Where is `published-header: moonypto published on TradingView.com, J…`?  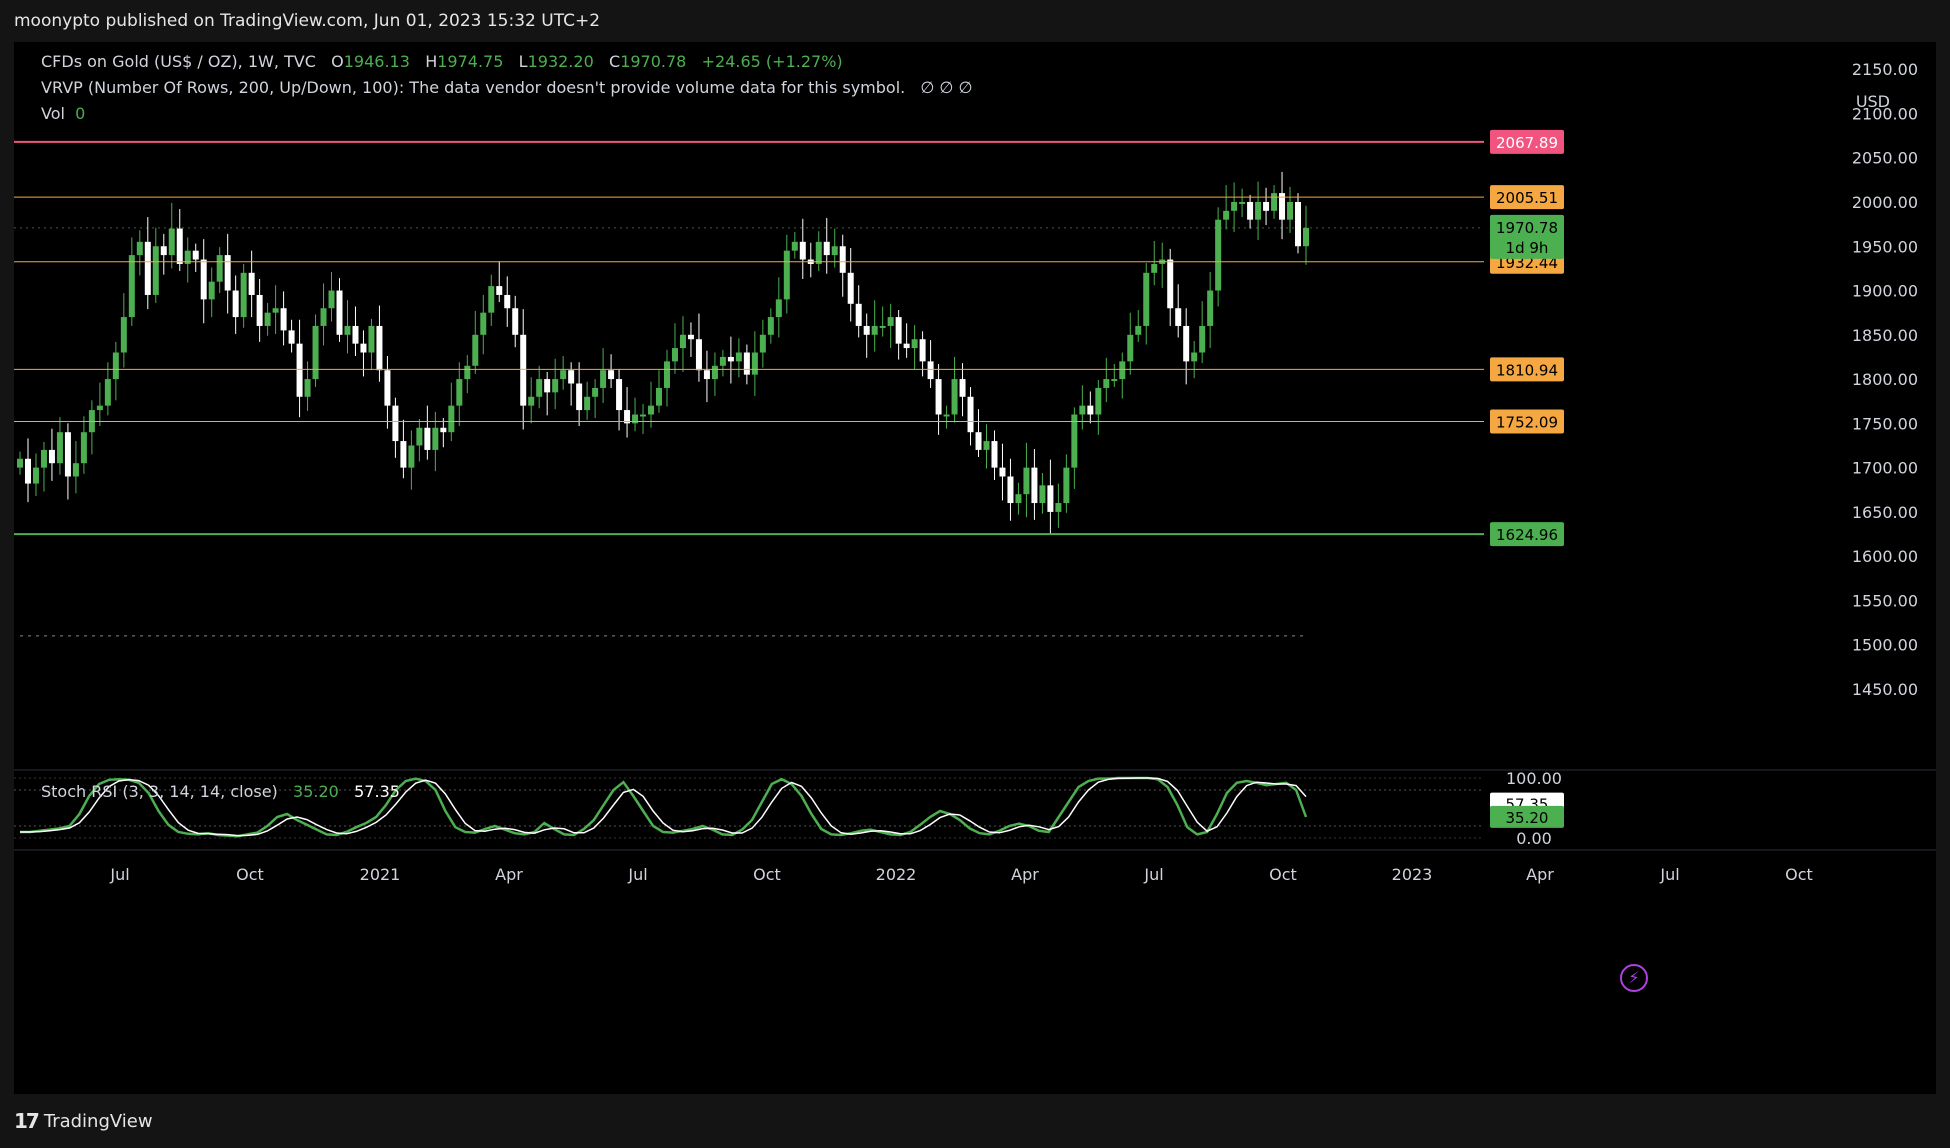 published-header: moonypto published on TradingView.com, J… is located at coordinates (975, 21).